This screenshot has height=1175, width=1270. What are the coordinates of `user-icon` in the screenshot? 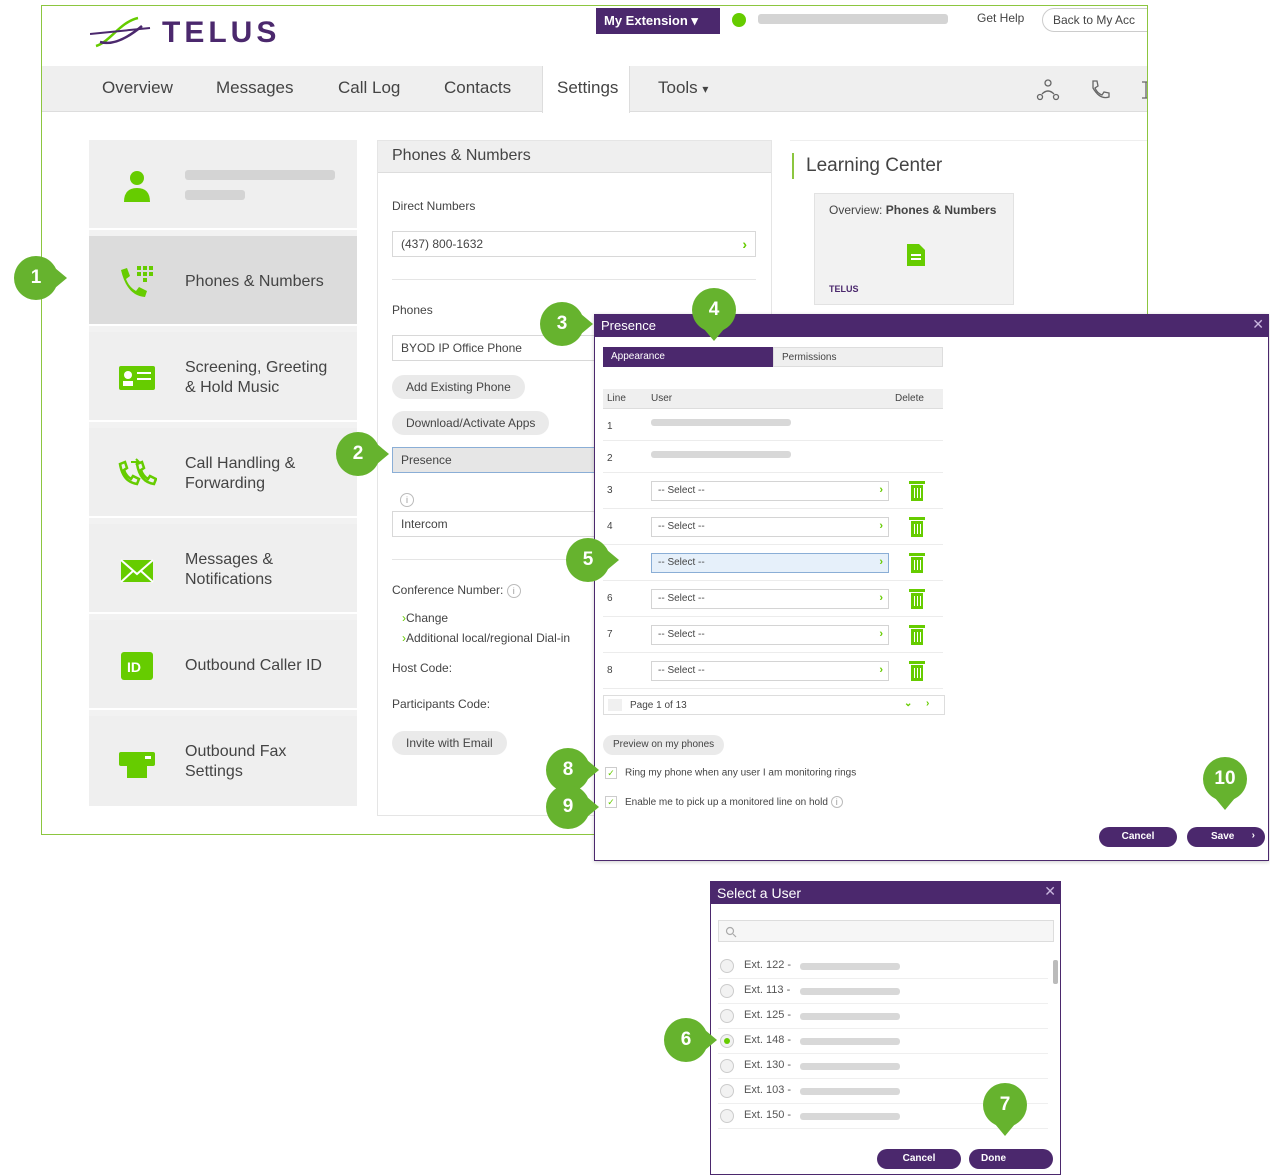 It's located at (137, 186).